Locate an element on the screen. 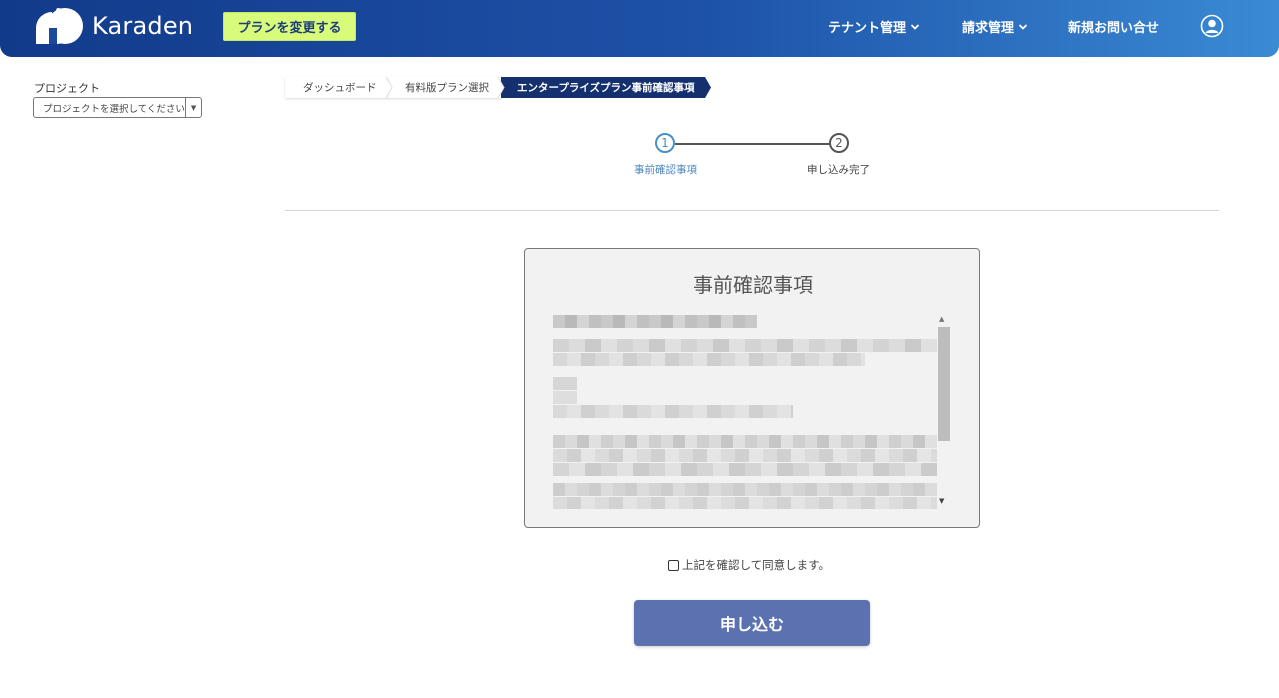  agree-checkbox-row: 上記を確認して同意します。 is located at coordinates (749, 565).